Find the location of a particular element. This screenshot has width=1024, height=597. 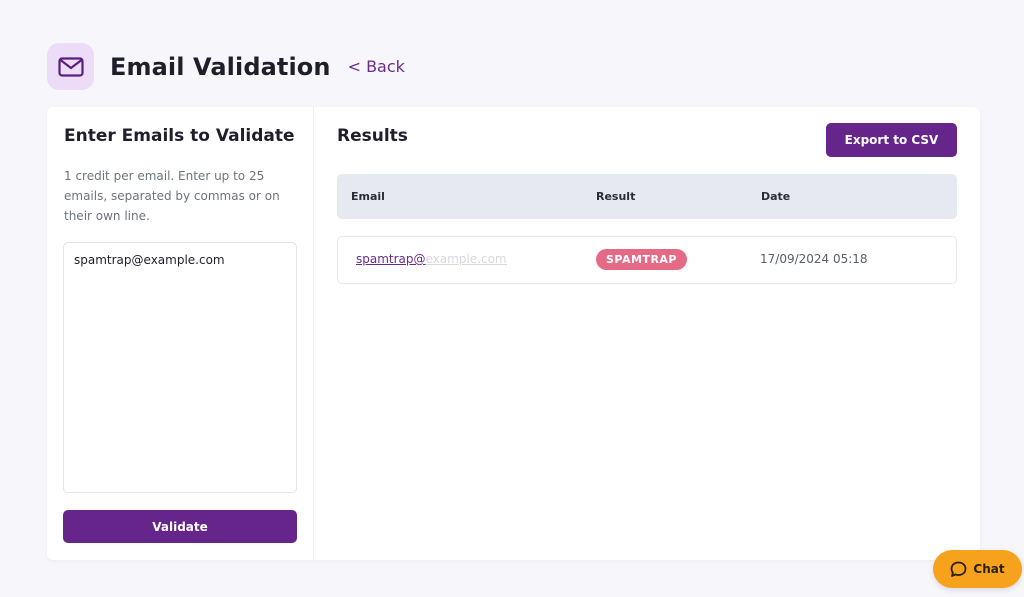

result-email-visible: spamtrap@ is located at coordinates (391, 259).